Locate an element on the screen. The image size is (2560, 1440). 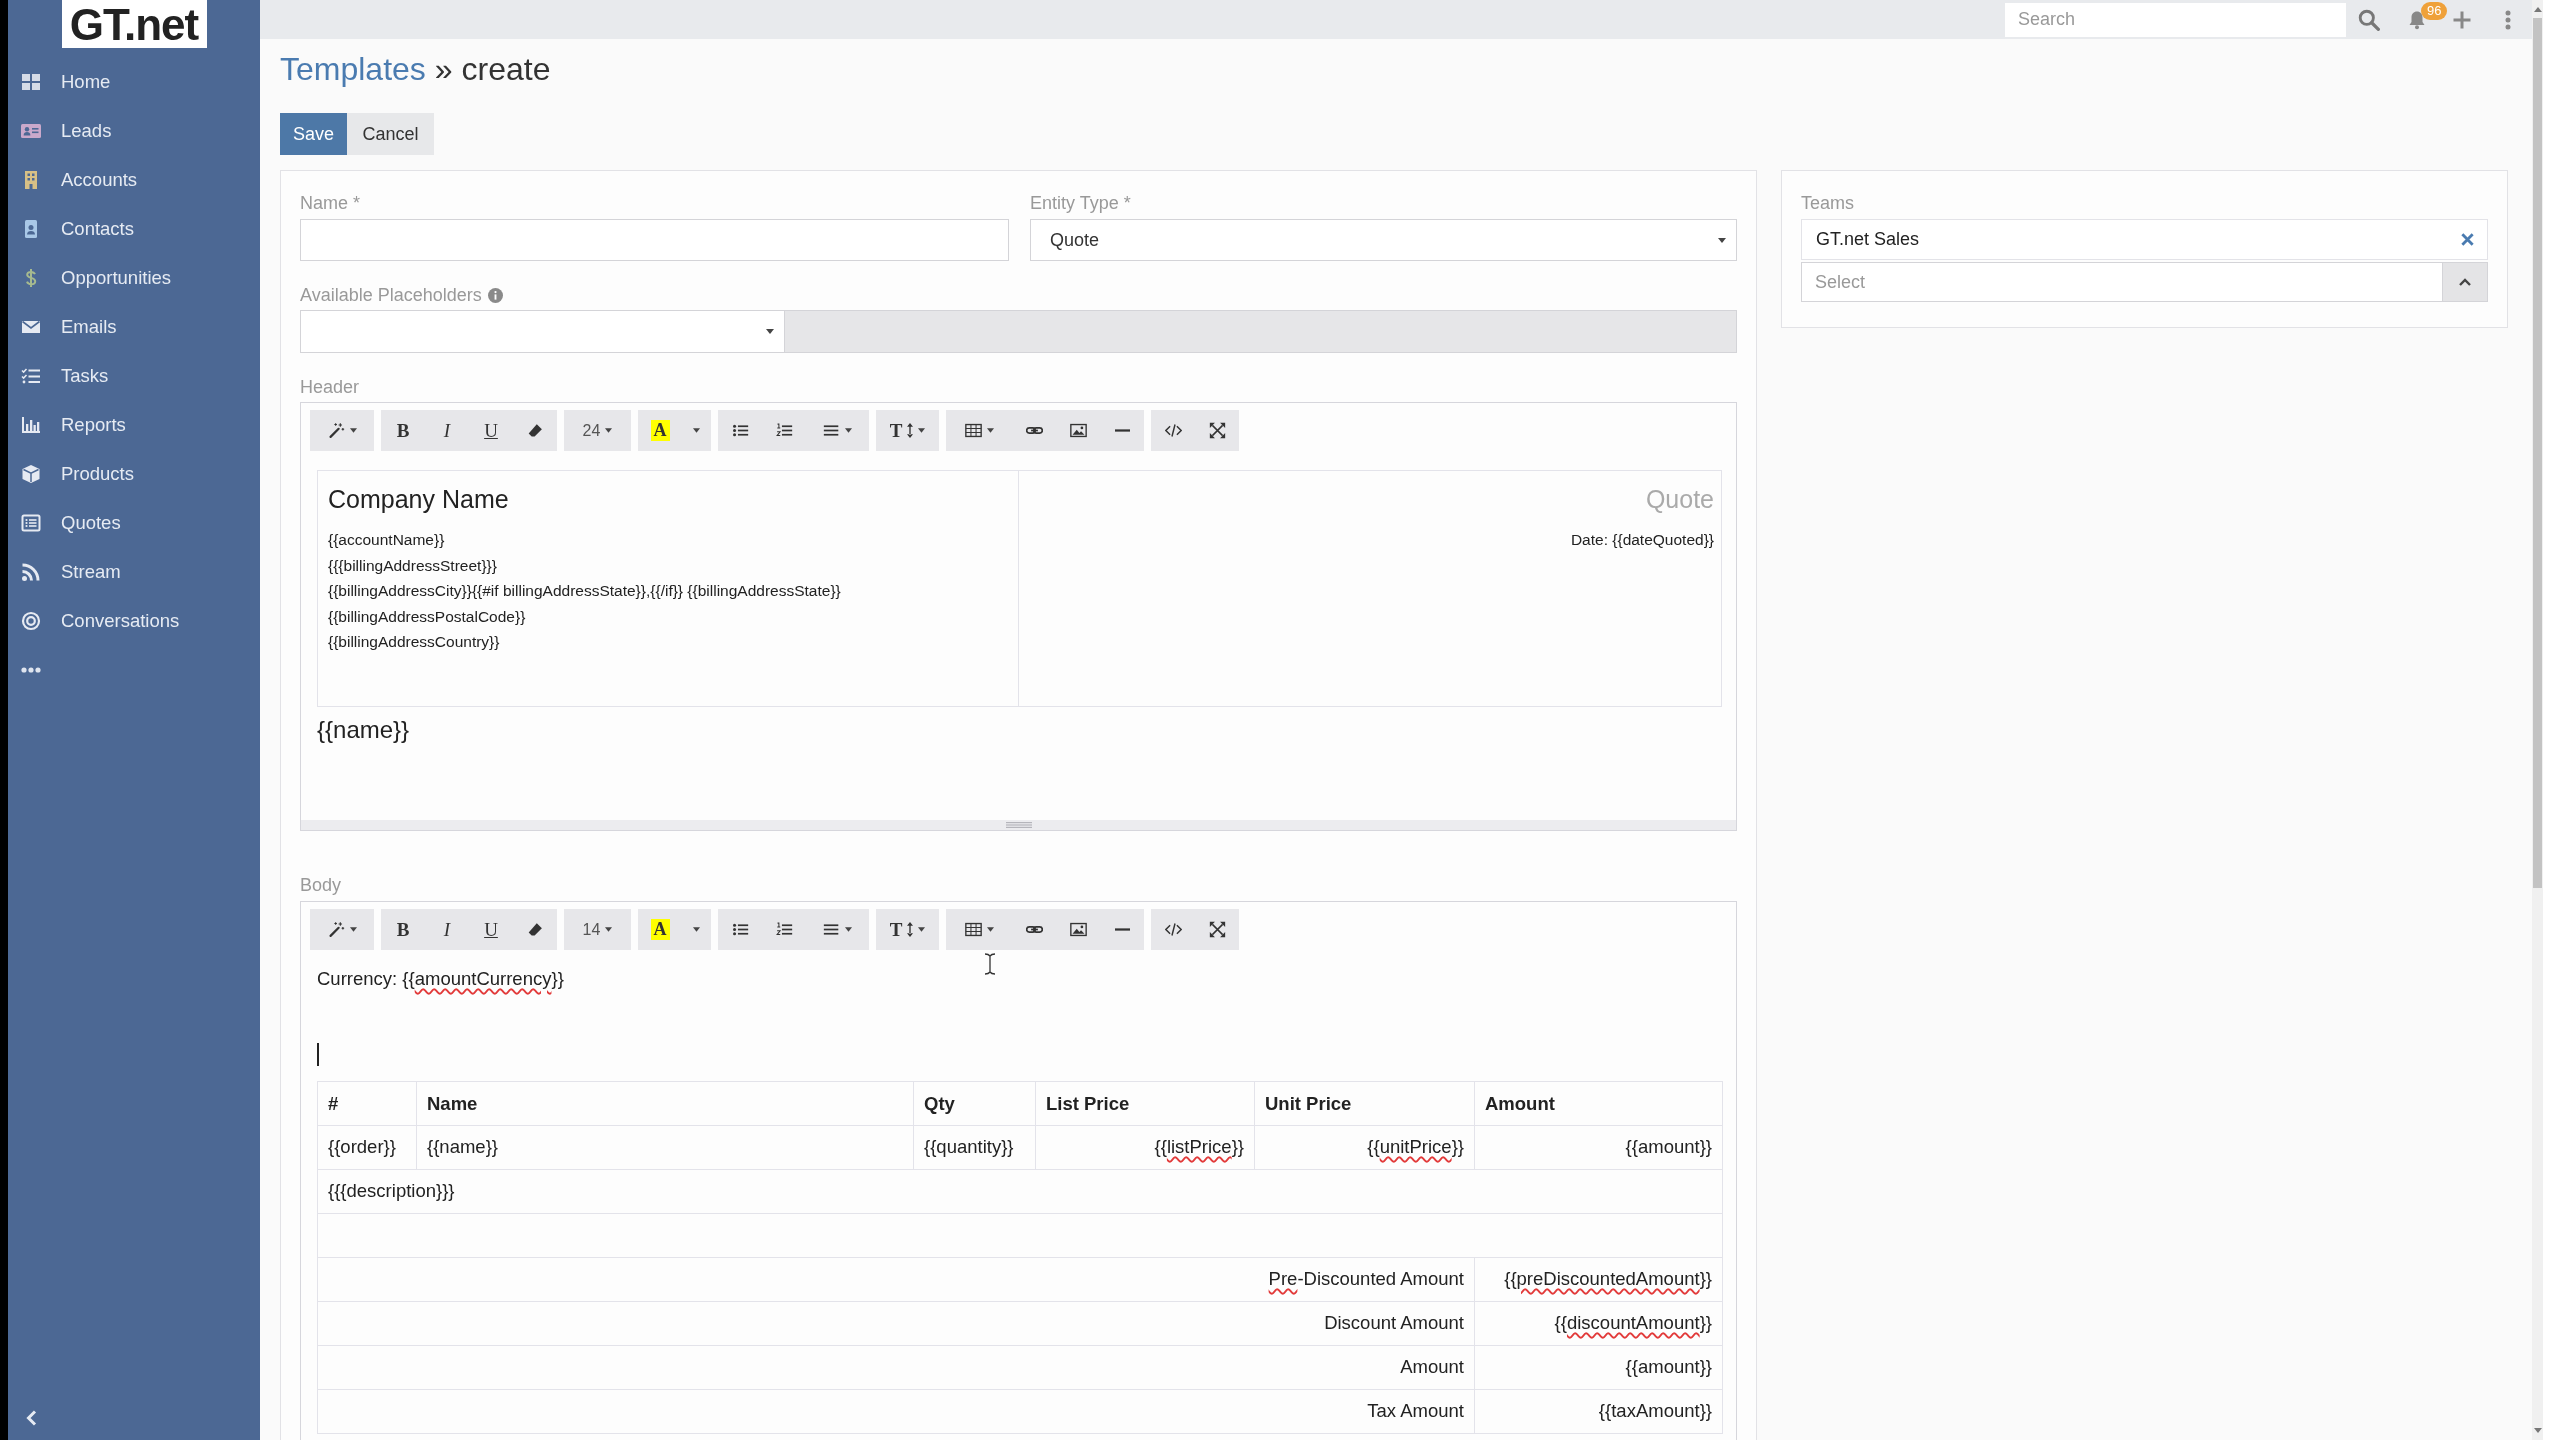
info-icon is located at coordinates (495, 295).